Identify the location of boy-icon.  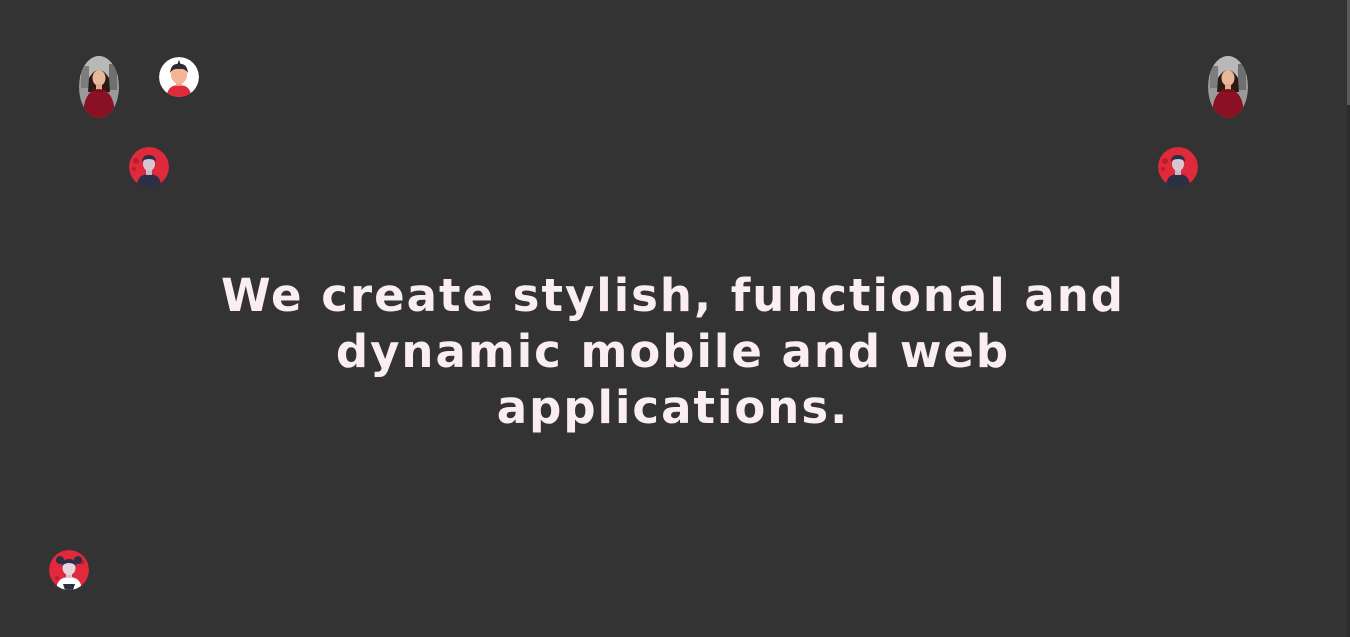
(179, 77).